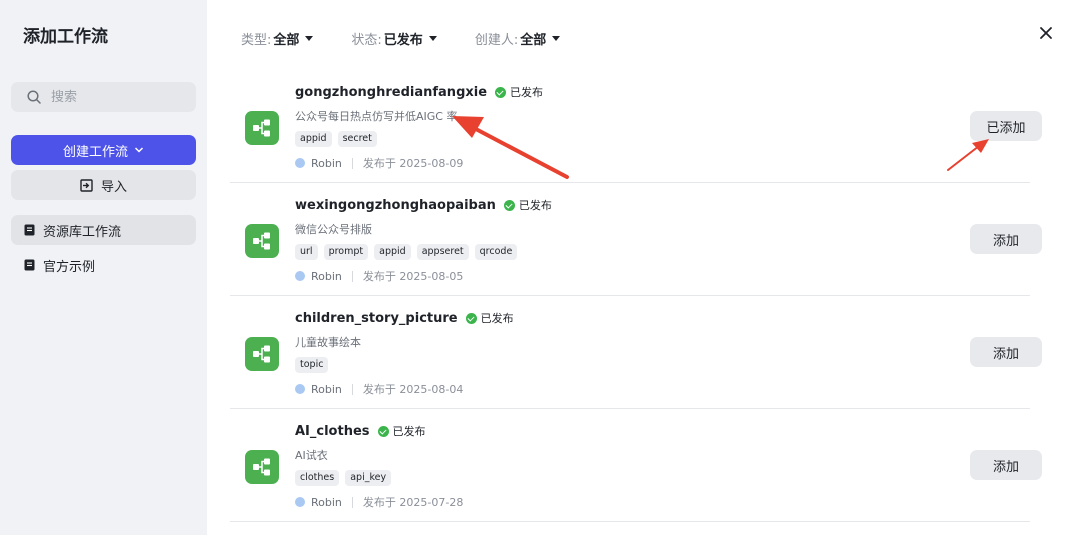  I want to click on workflow-title: gongzhonghredianfangxie 已发布, so click(419, 92).